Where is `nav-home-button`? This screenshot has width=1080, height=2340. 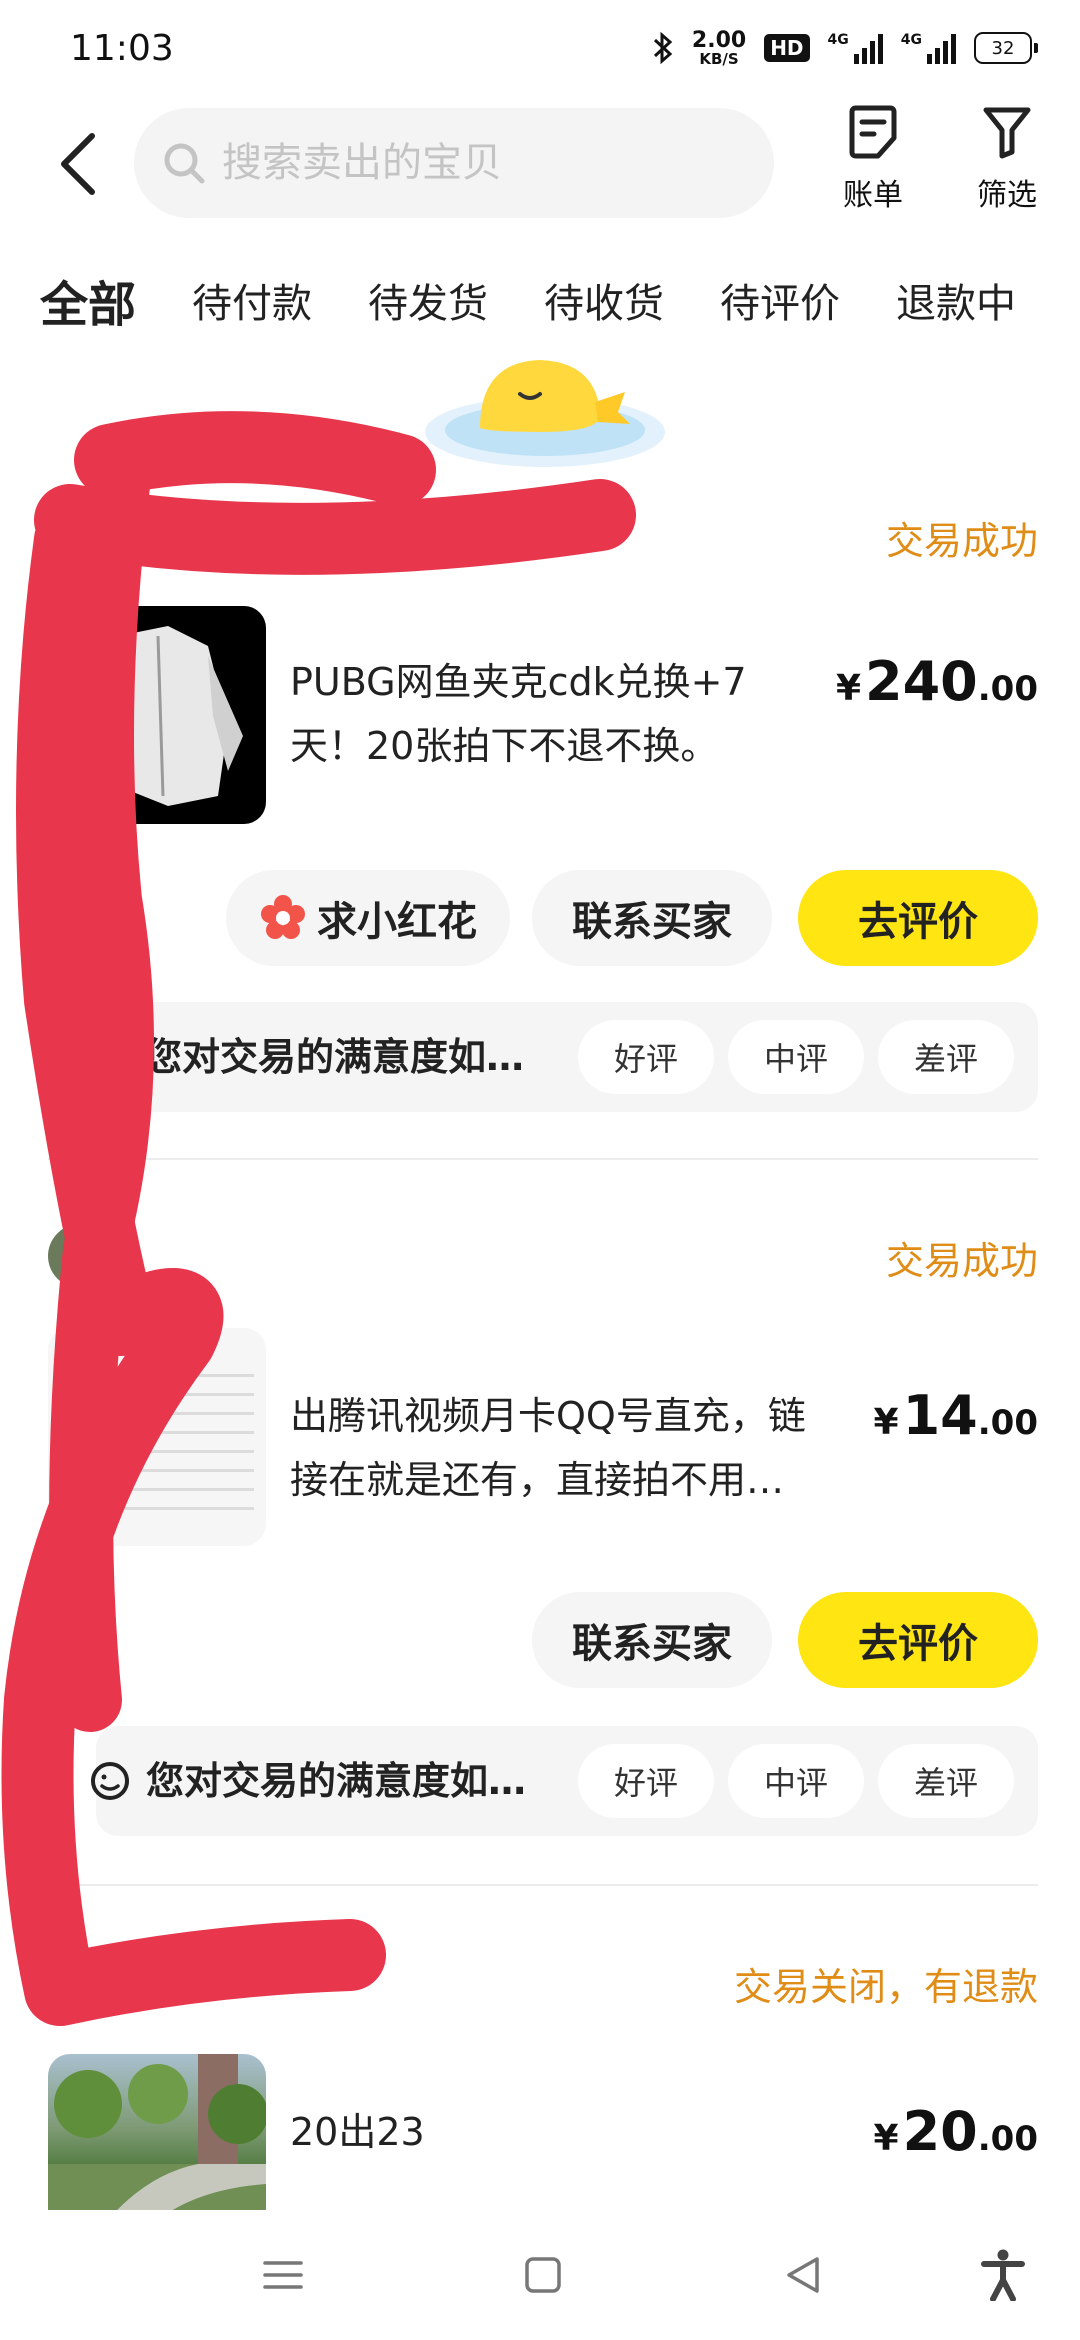
nav-home-button is located at coordinates (543, 2275).